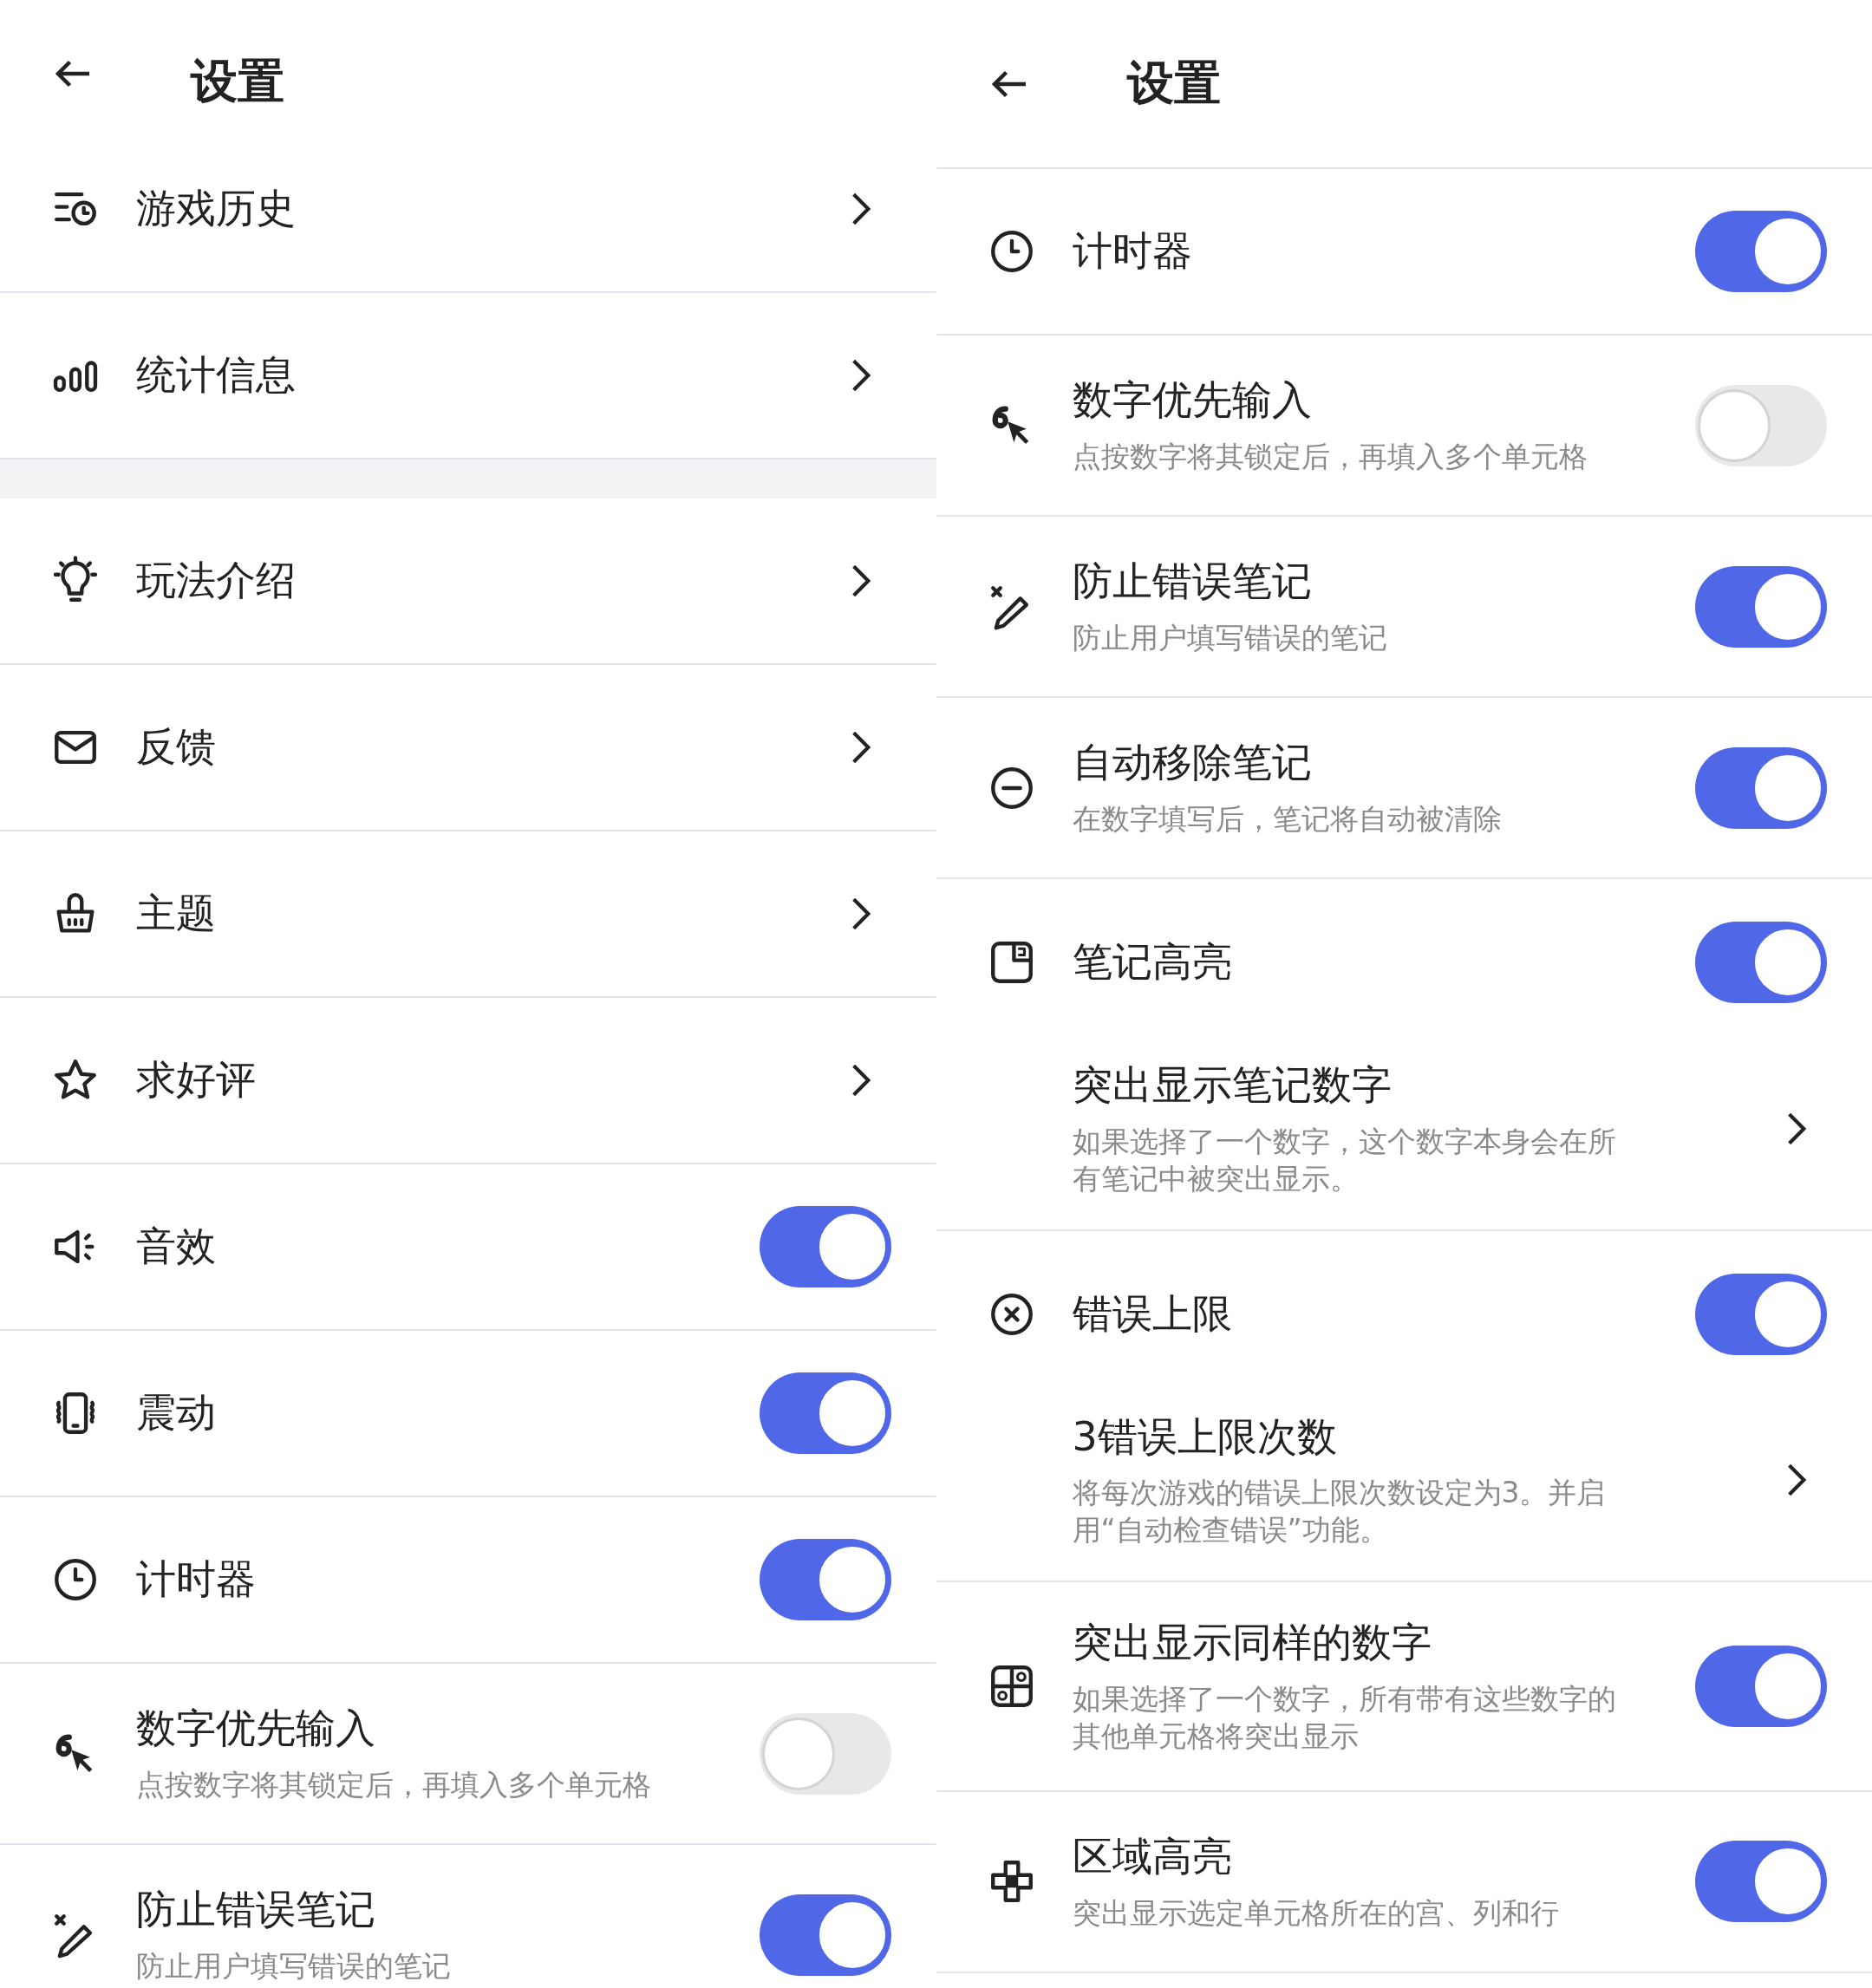 This screenshot has width=1872, height=1988. Describe the element at coordinates (216, 209) in the screenshot. I see `setting-label: 游戏历史` at that location.